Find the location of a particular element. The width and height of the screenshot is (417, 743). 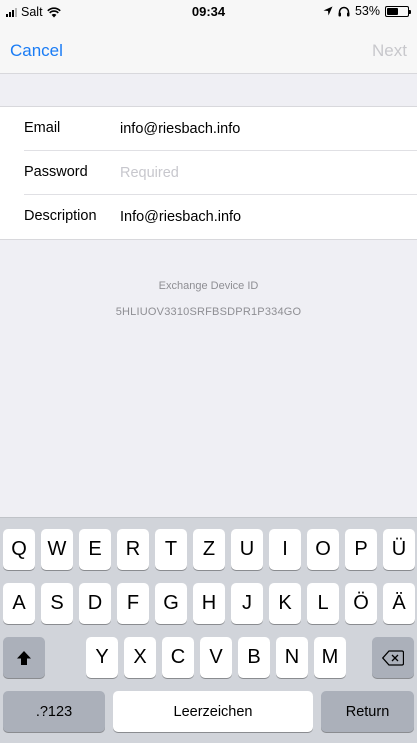

key-s: S is located at coordinates (57, 603).